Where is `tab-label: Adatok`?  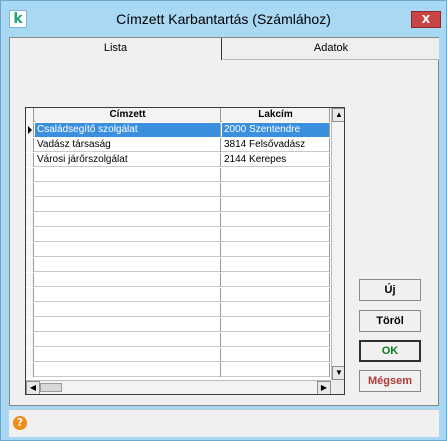
tab-label: Adatok is located at coordinates (331, 48).